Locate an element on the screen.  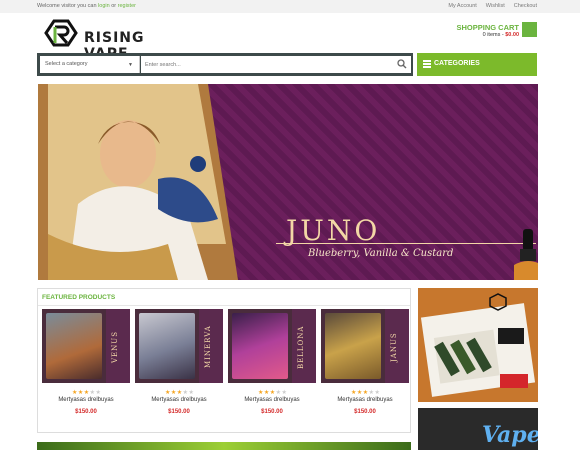
product-image: JANUS is located at coordinates (365, 346).